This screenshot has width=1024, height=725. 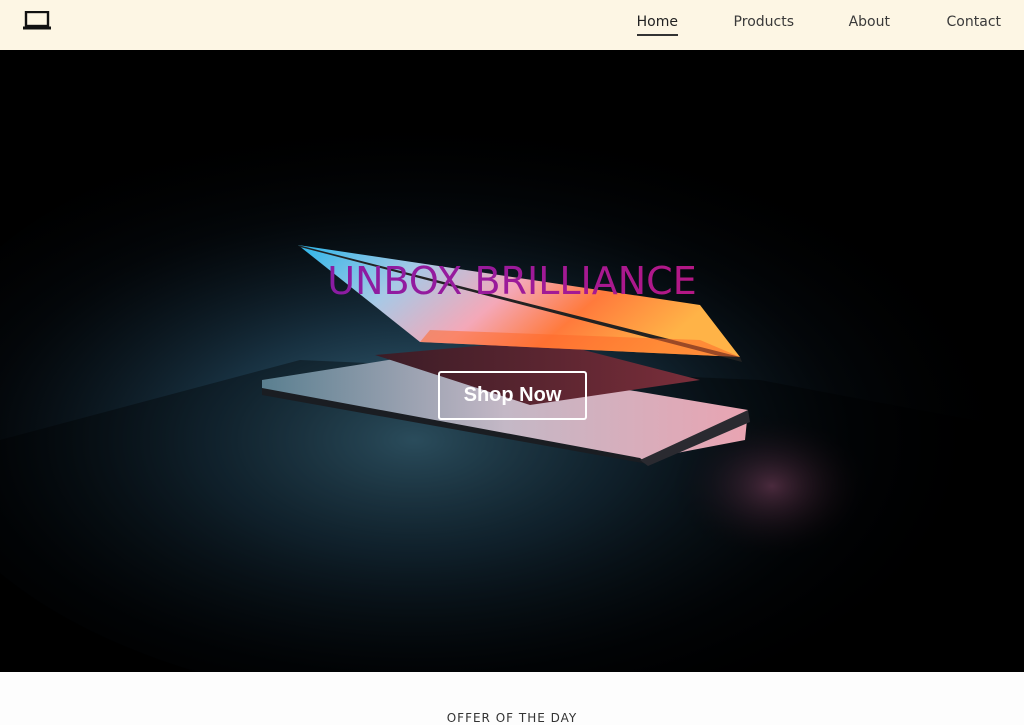 What do you see at coordinates (512, 281) in the screenshot?
I see `hero-title: UNBOX BRILLIANCE` at bounding box center [512, 281].